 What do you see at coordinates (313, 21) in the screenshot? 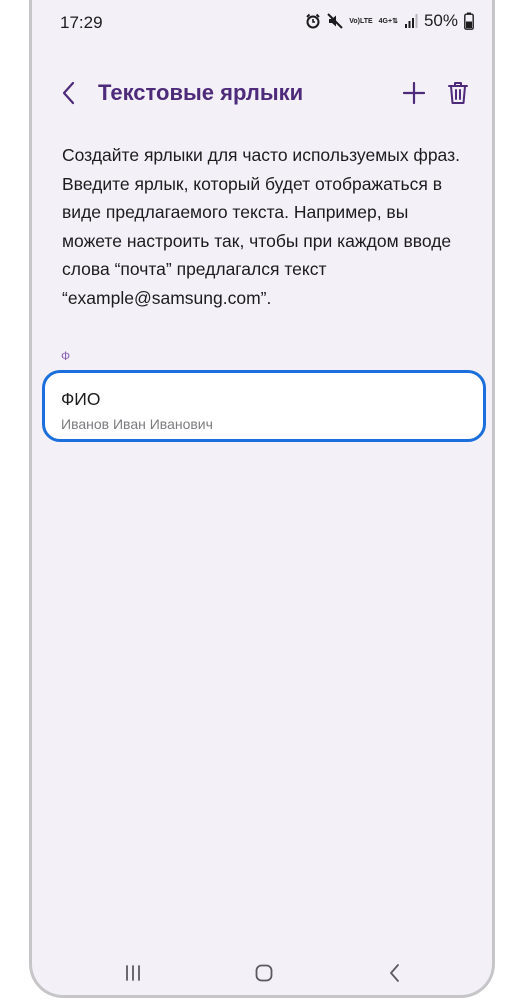
I see `alarm-icon` at bounding box center [313, 21].